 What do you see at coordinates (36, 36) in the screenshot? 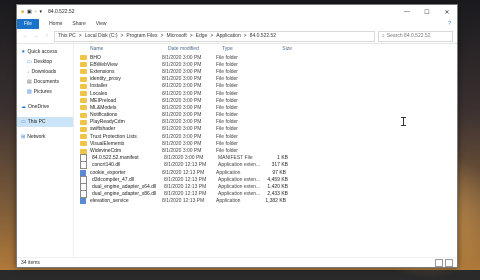
I see `forward-button: →` at bounding box center [36, 36].